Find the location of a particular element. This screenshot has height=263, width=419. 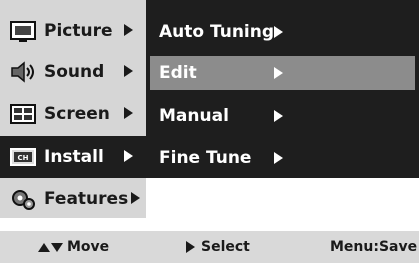

main-menu-label: Screen is located at coordinates (77, 114).